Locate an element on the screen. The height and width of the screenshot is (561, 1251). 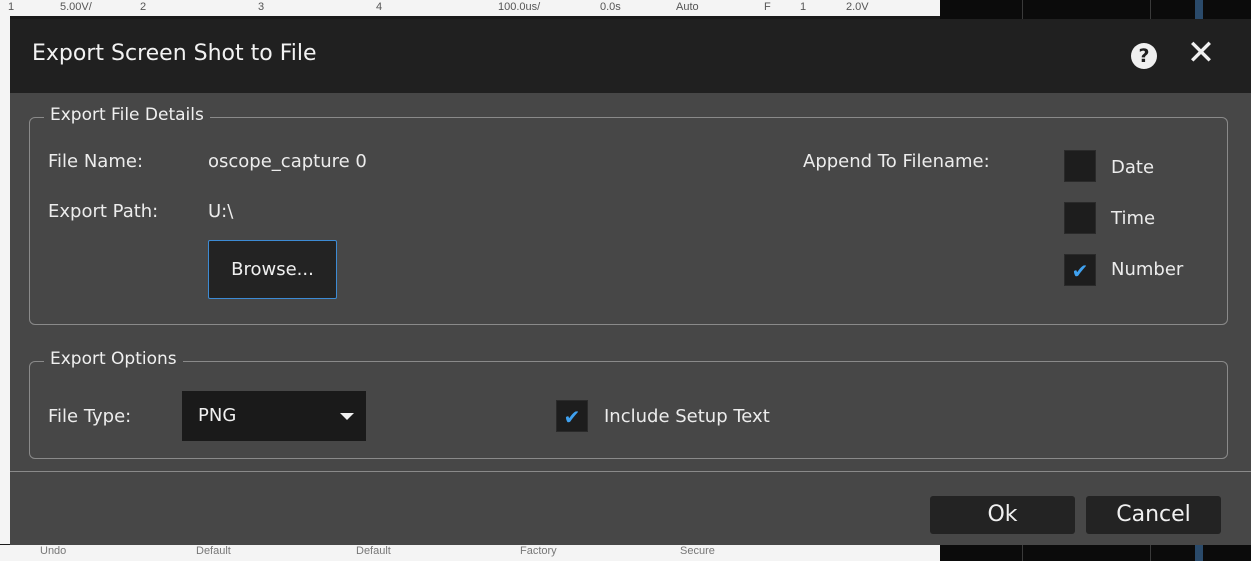
date-checkbox is located at coordinates (1080, 166).